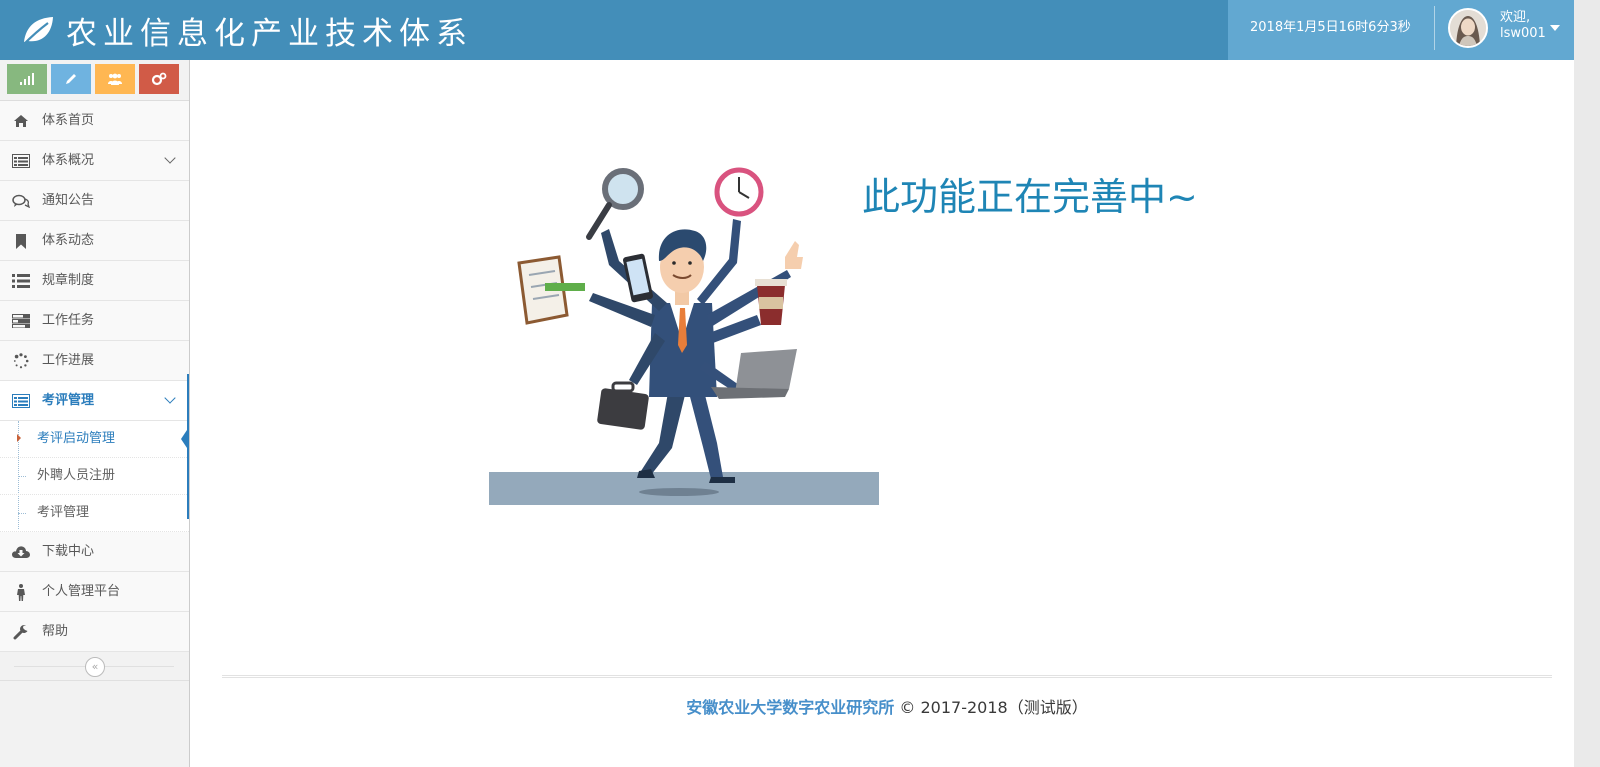  I want to click on submenu-item-evaluation-manage: 考评管理, so click(94, 513).